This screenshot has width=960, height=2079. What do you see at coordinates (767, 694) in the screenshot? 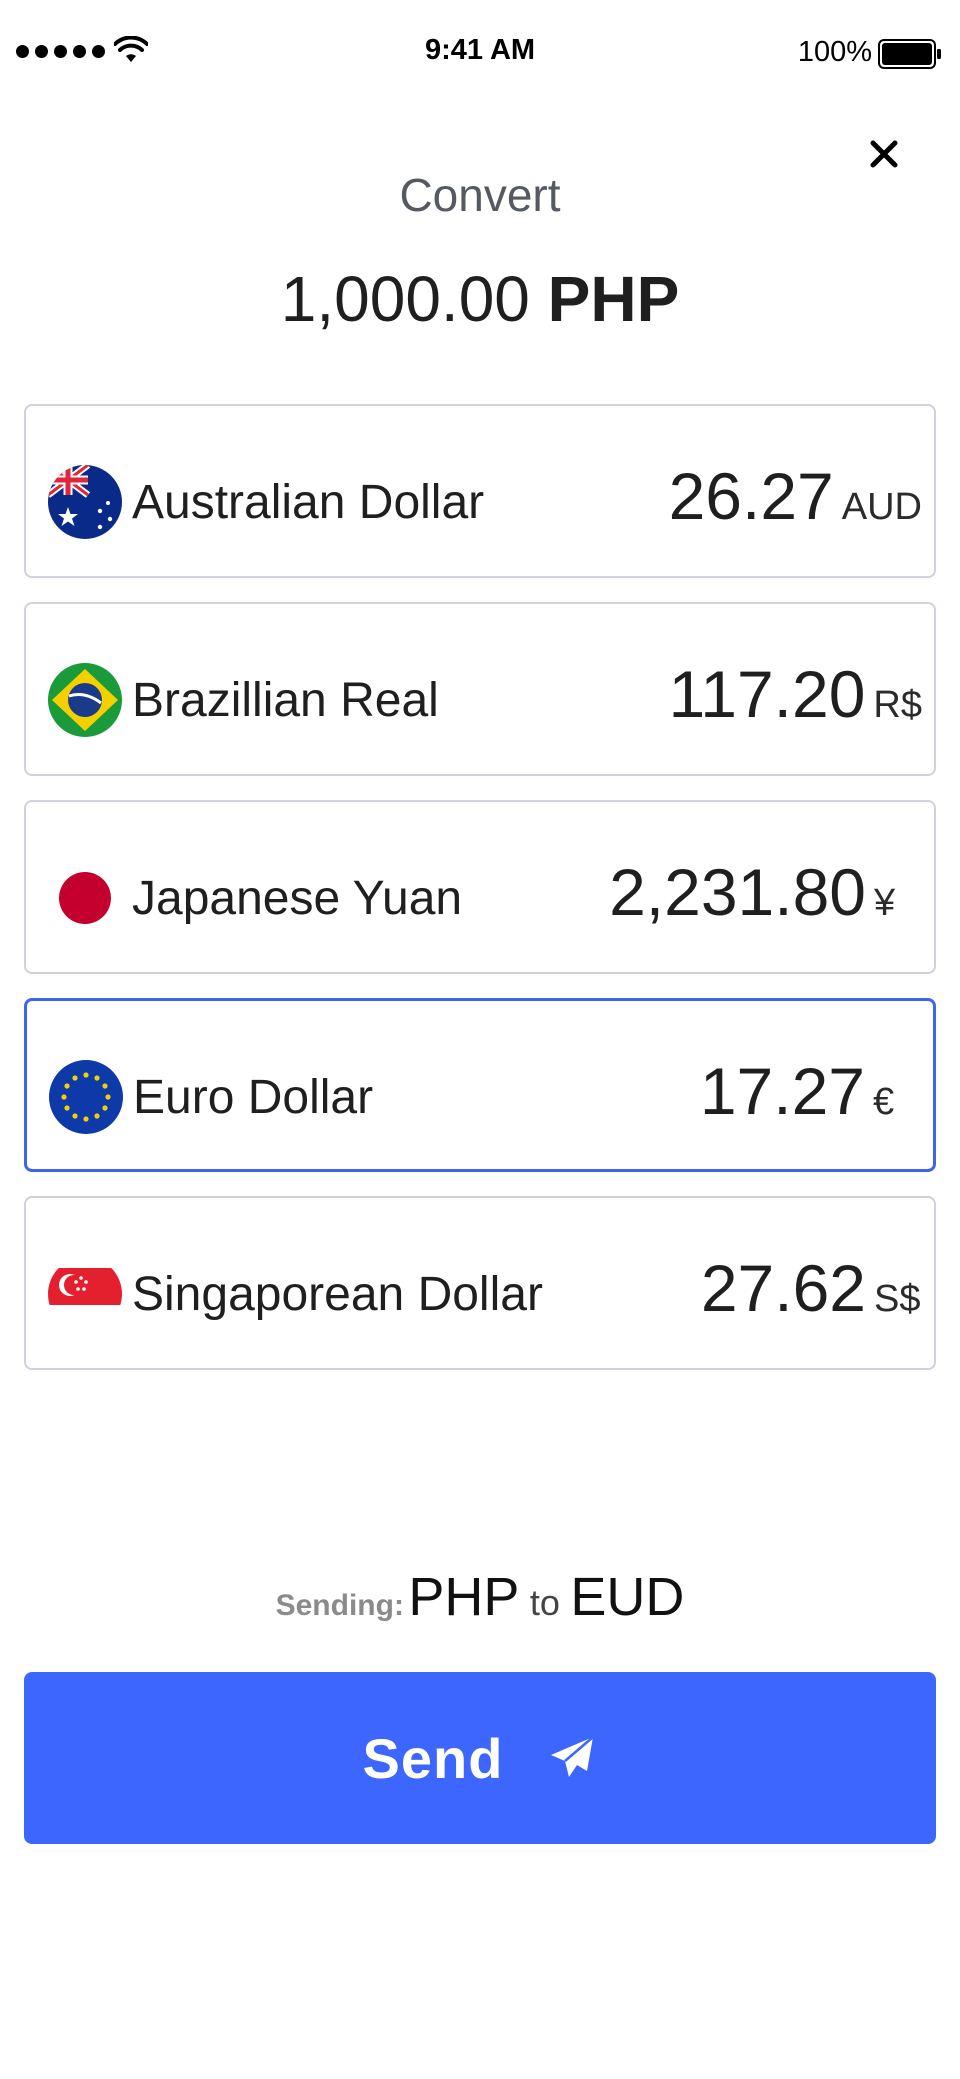
I see `converted-amount: 117.20` at bounding box center [767, 694].